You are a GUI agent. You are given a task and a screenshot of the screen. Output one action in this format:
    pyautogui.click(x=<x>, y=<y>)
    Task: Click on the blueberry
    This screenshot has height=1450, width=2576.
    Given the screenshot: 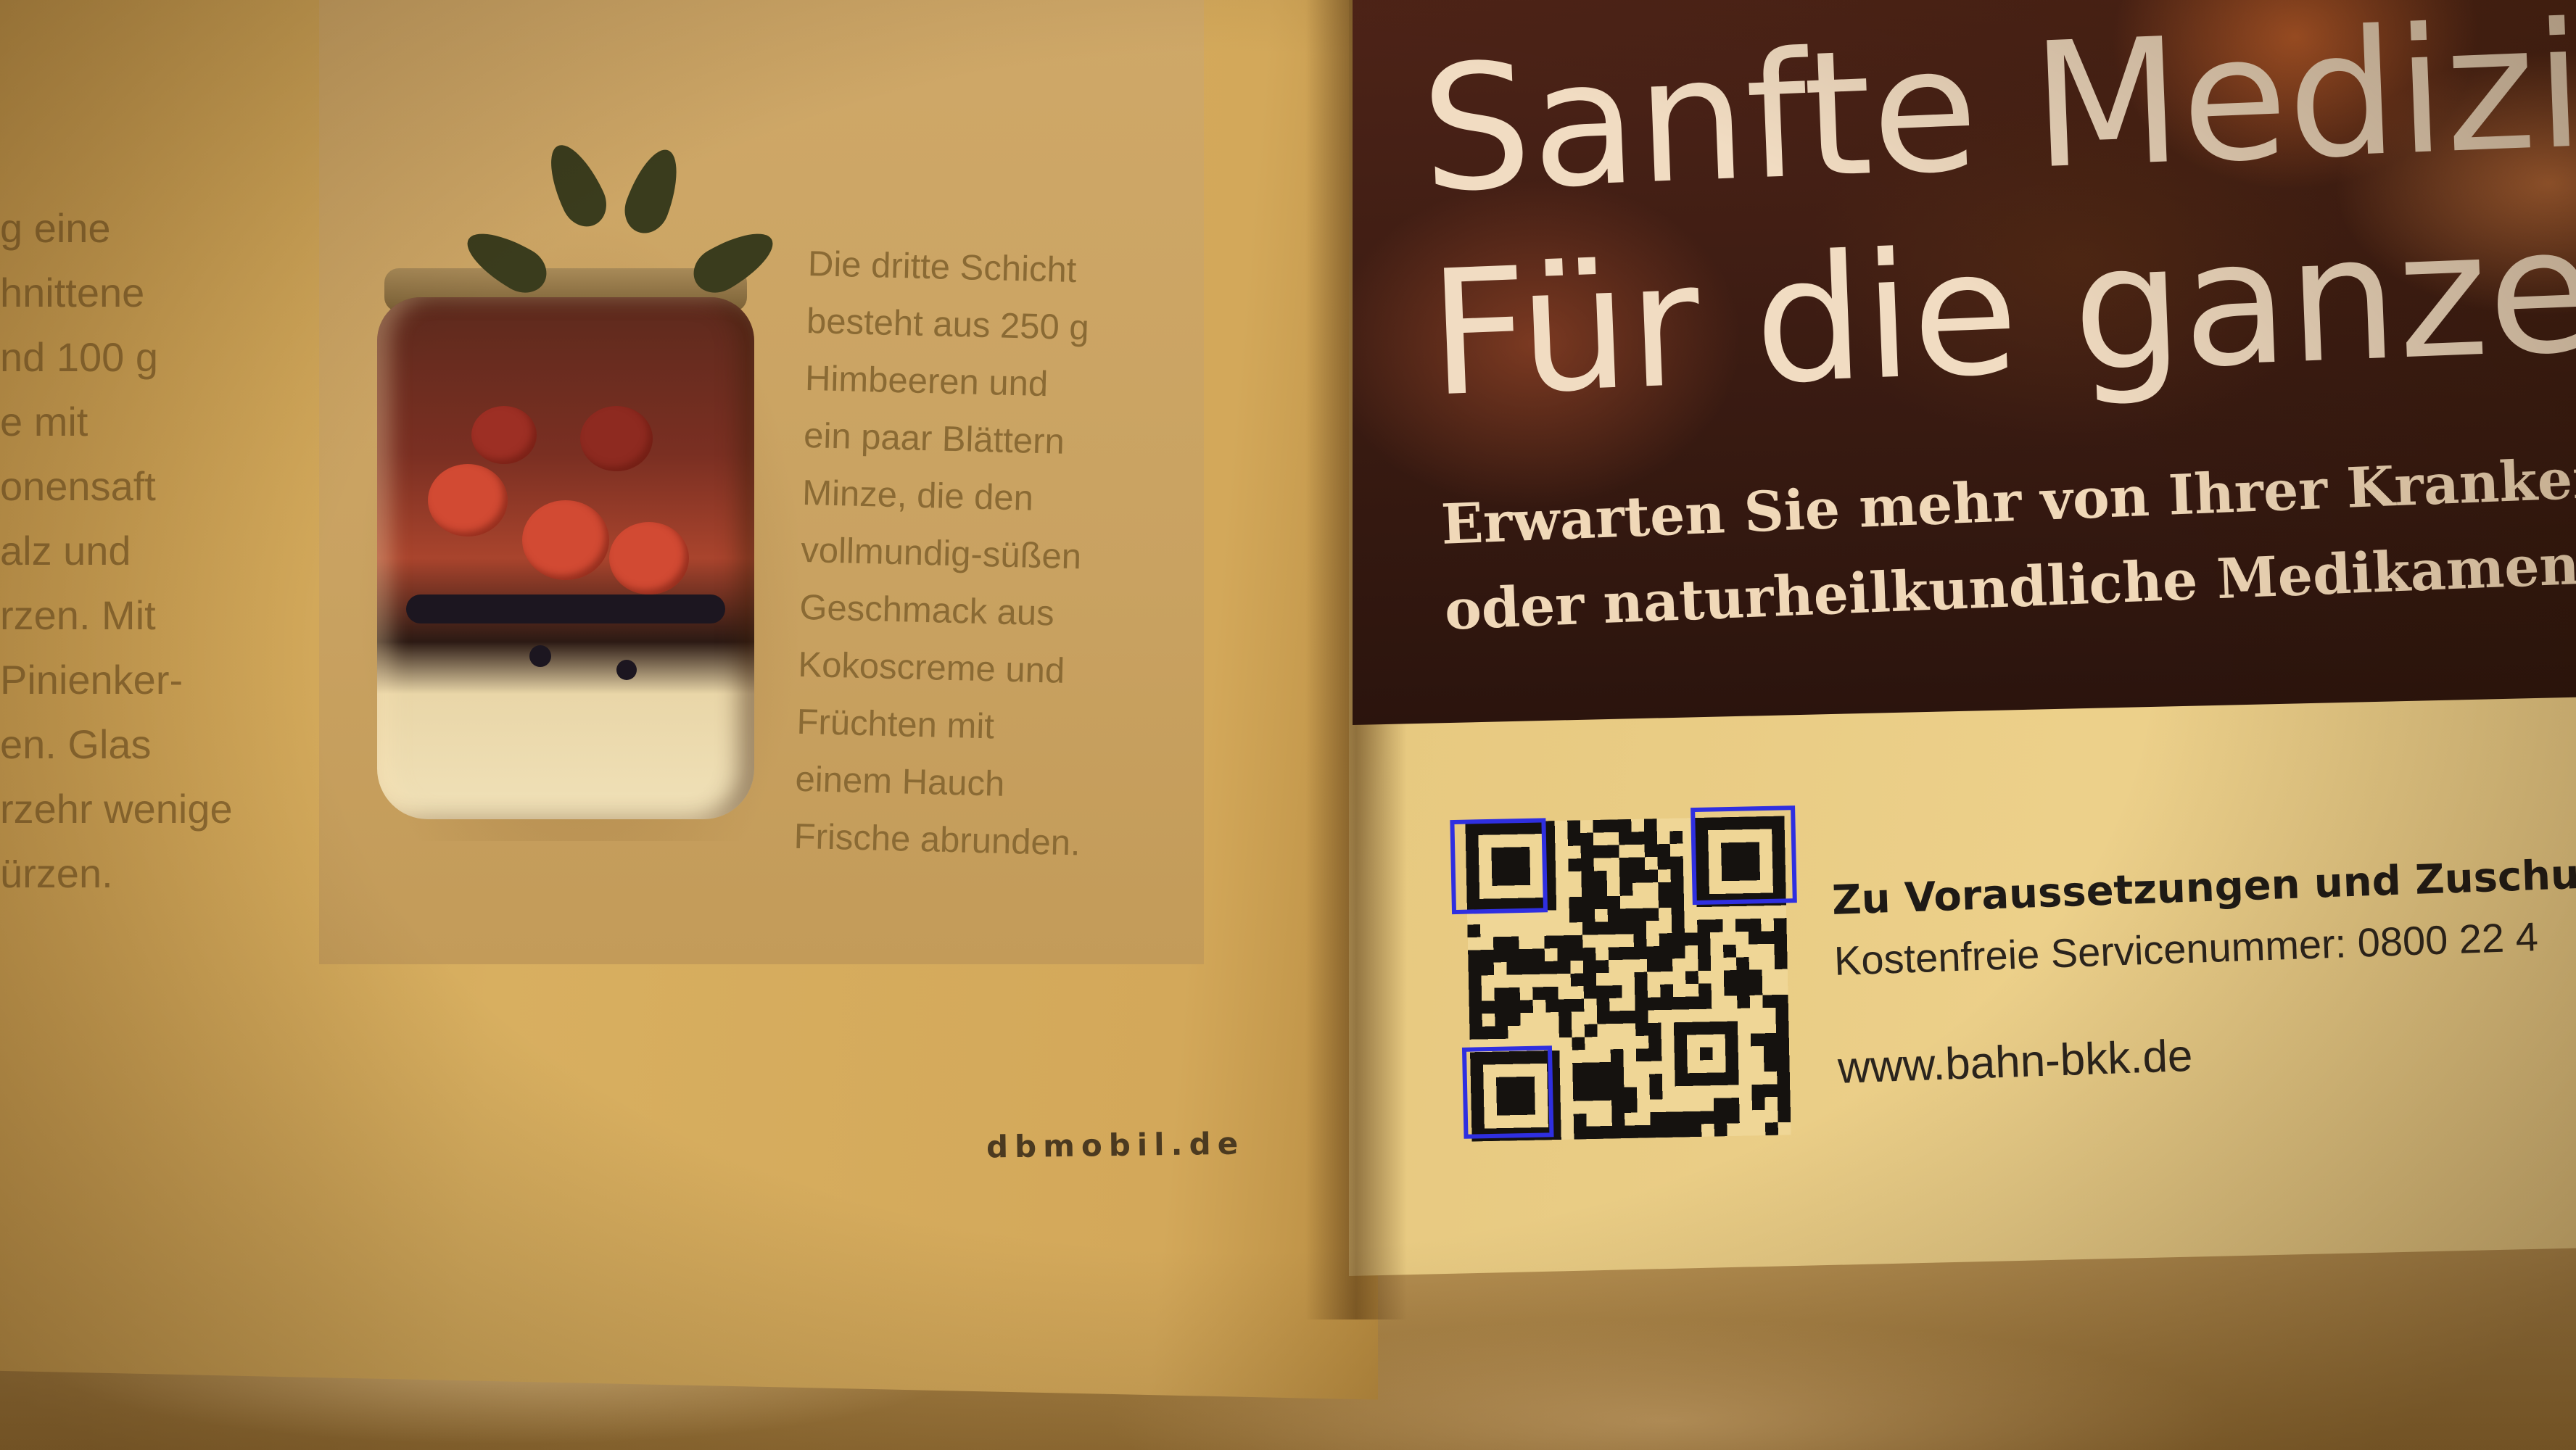 What is the action you would take?
    pyautogui.click(x=626, y=670)
    